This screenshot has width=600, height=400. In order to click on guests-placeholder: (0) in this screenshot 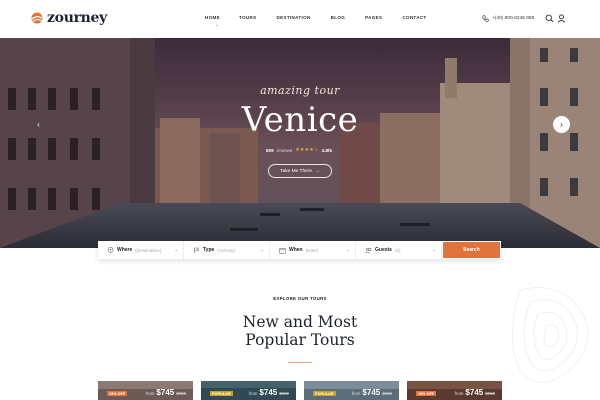, I will do `click(397, 250)`.